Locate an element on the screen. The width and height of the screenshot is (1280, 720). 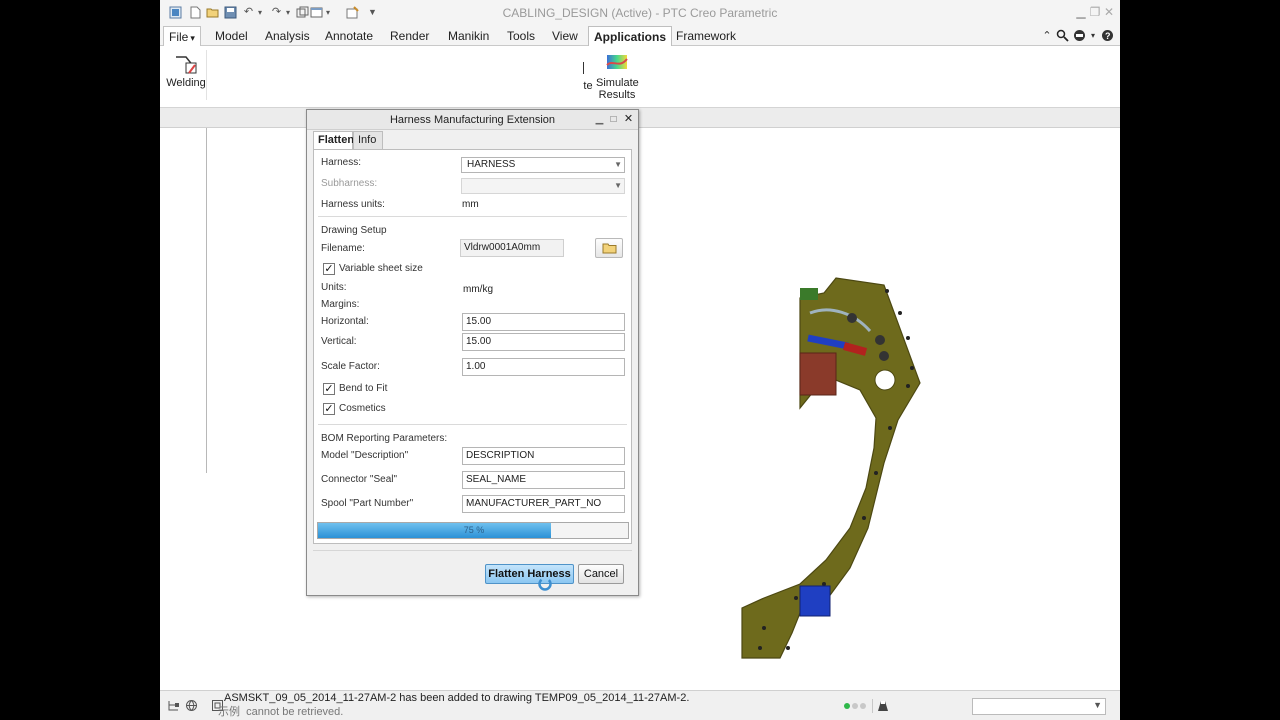
drawing-setup-label: Drawing Setup is located at coordinates (354, 230).